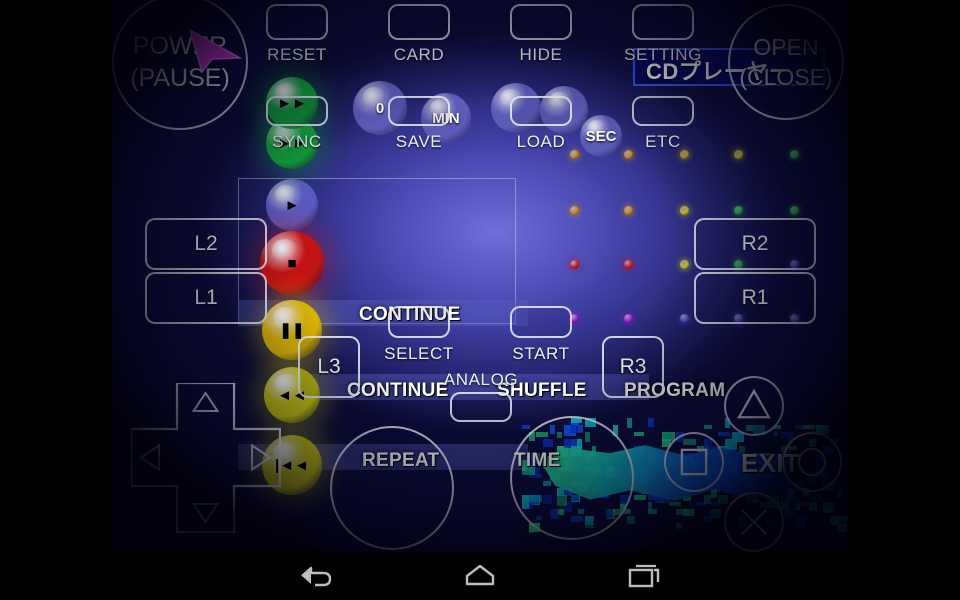 The width and height of the screenshot is (960, 600). I want to click on back-icon, so click(316, 576).